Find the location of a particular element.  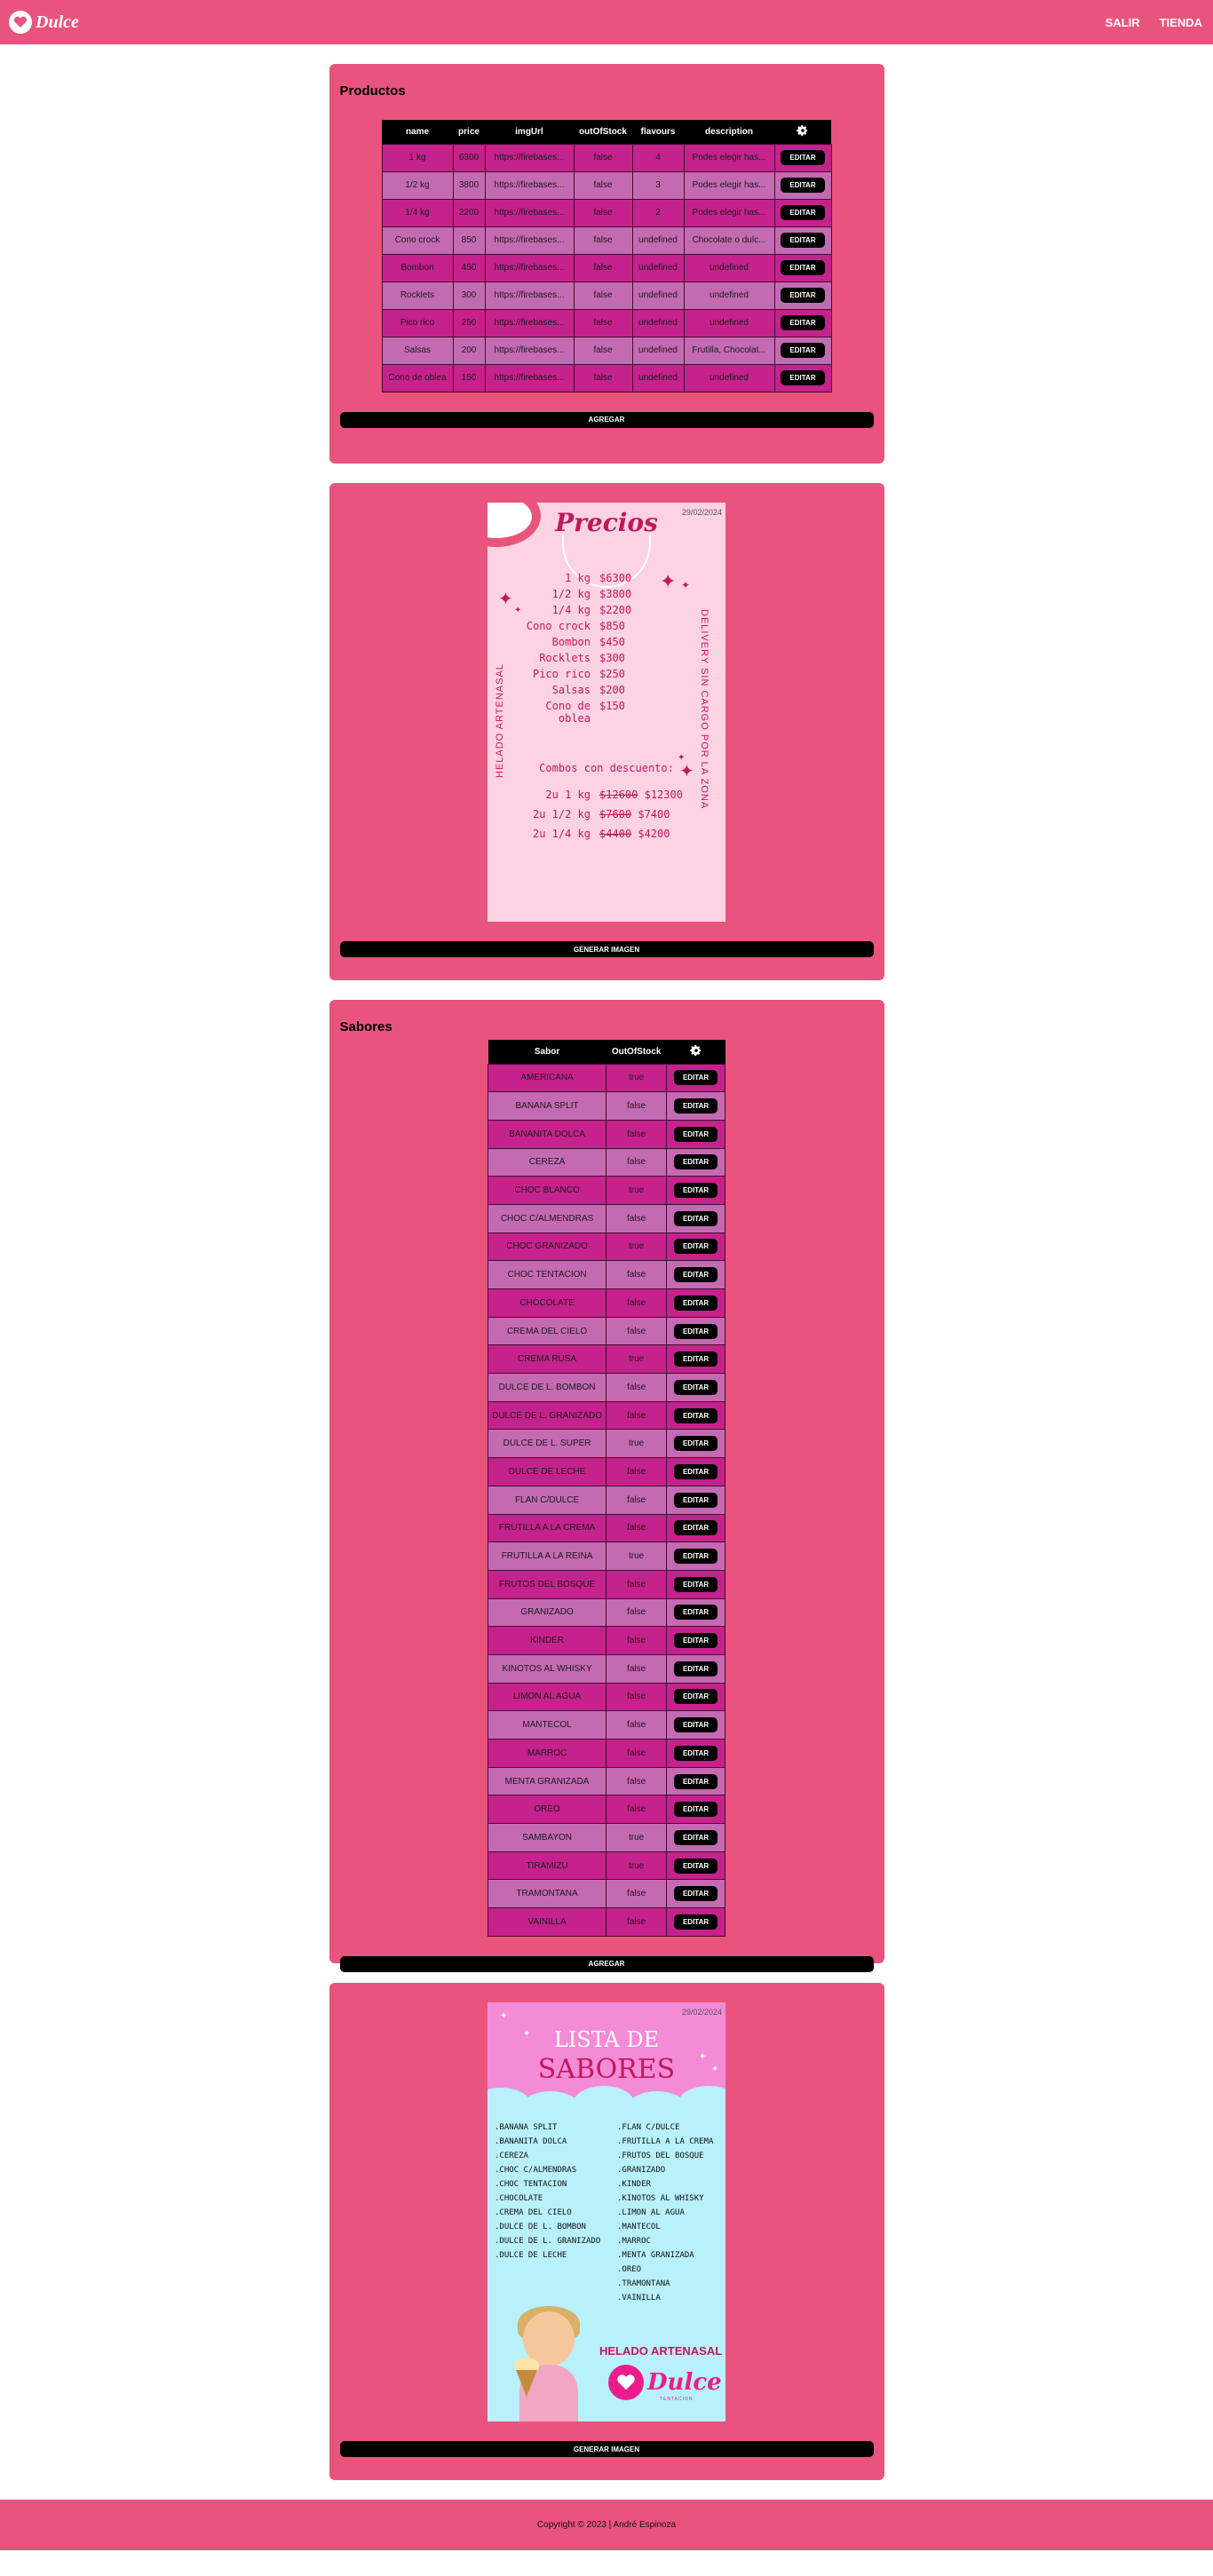

poster-date: 29/02/2024 is located at coordinates (701, 2012).